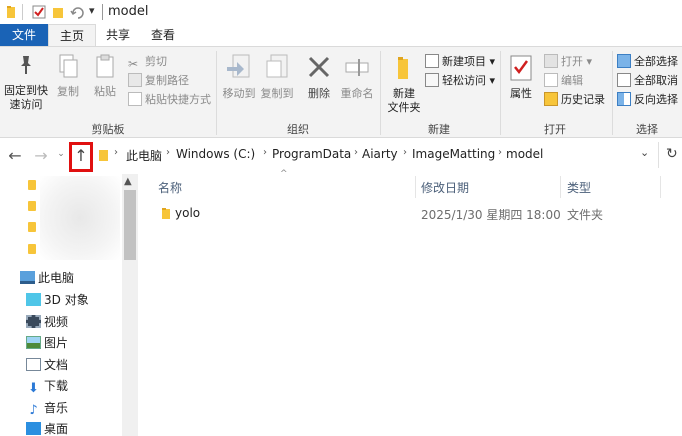  What do you see at coordinates (135, 99) in the screenshot?
I see `paste-shortcut-icon` at bounding box center [135, 99].